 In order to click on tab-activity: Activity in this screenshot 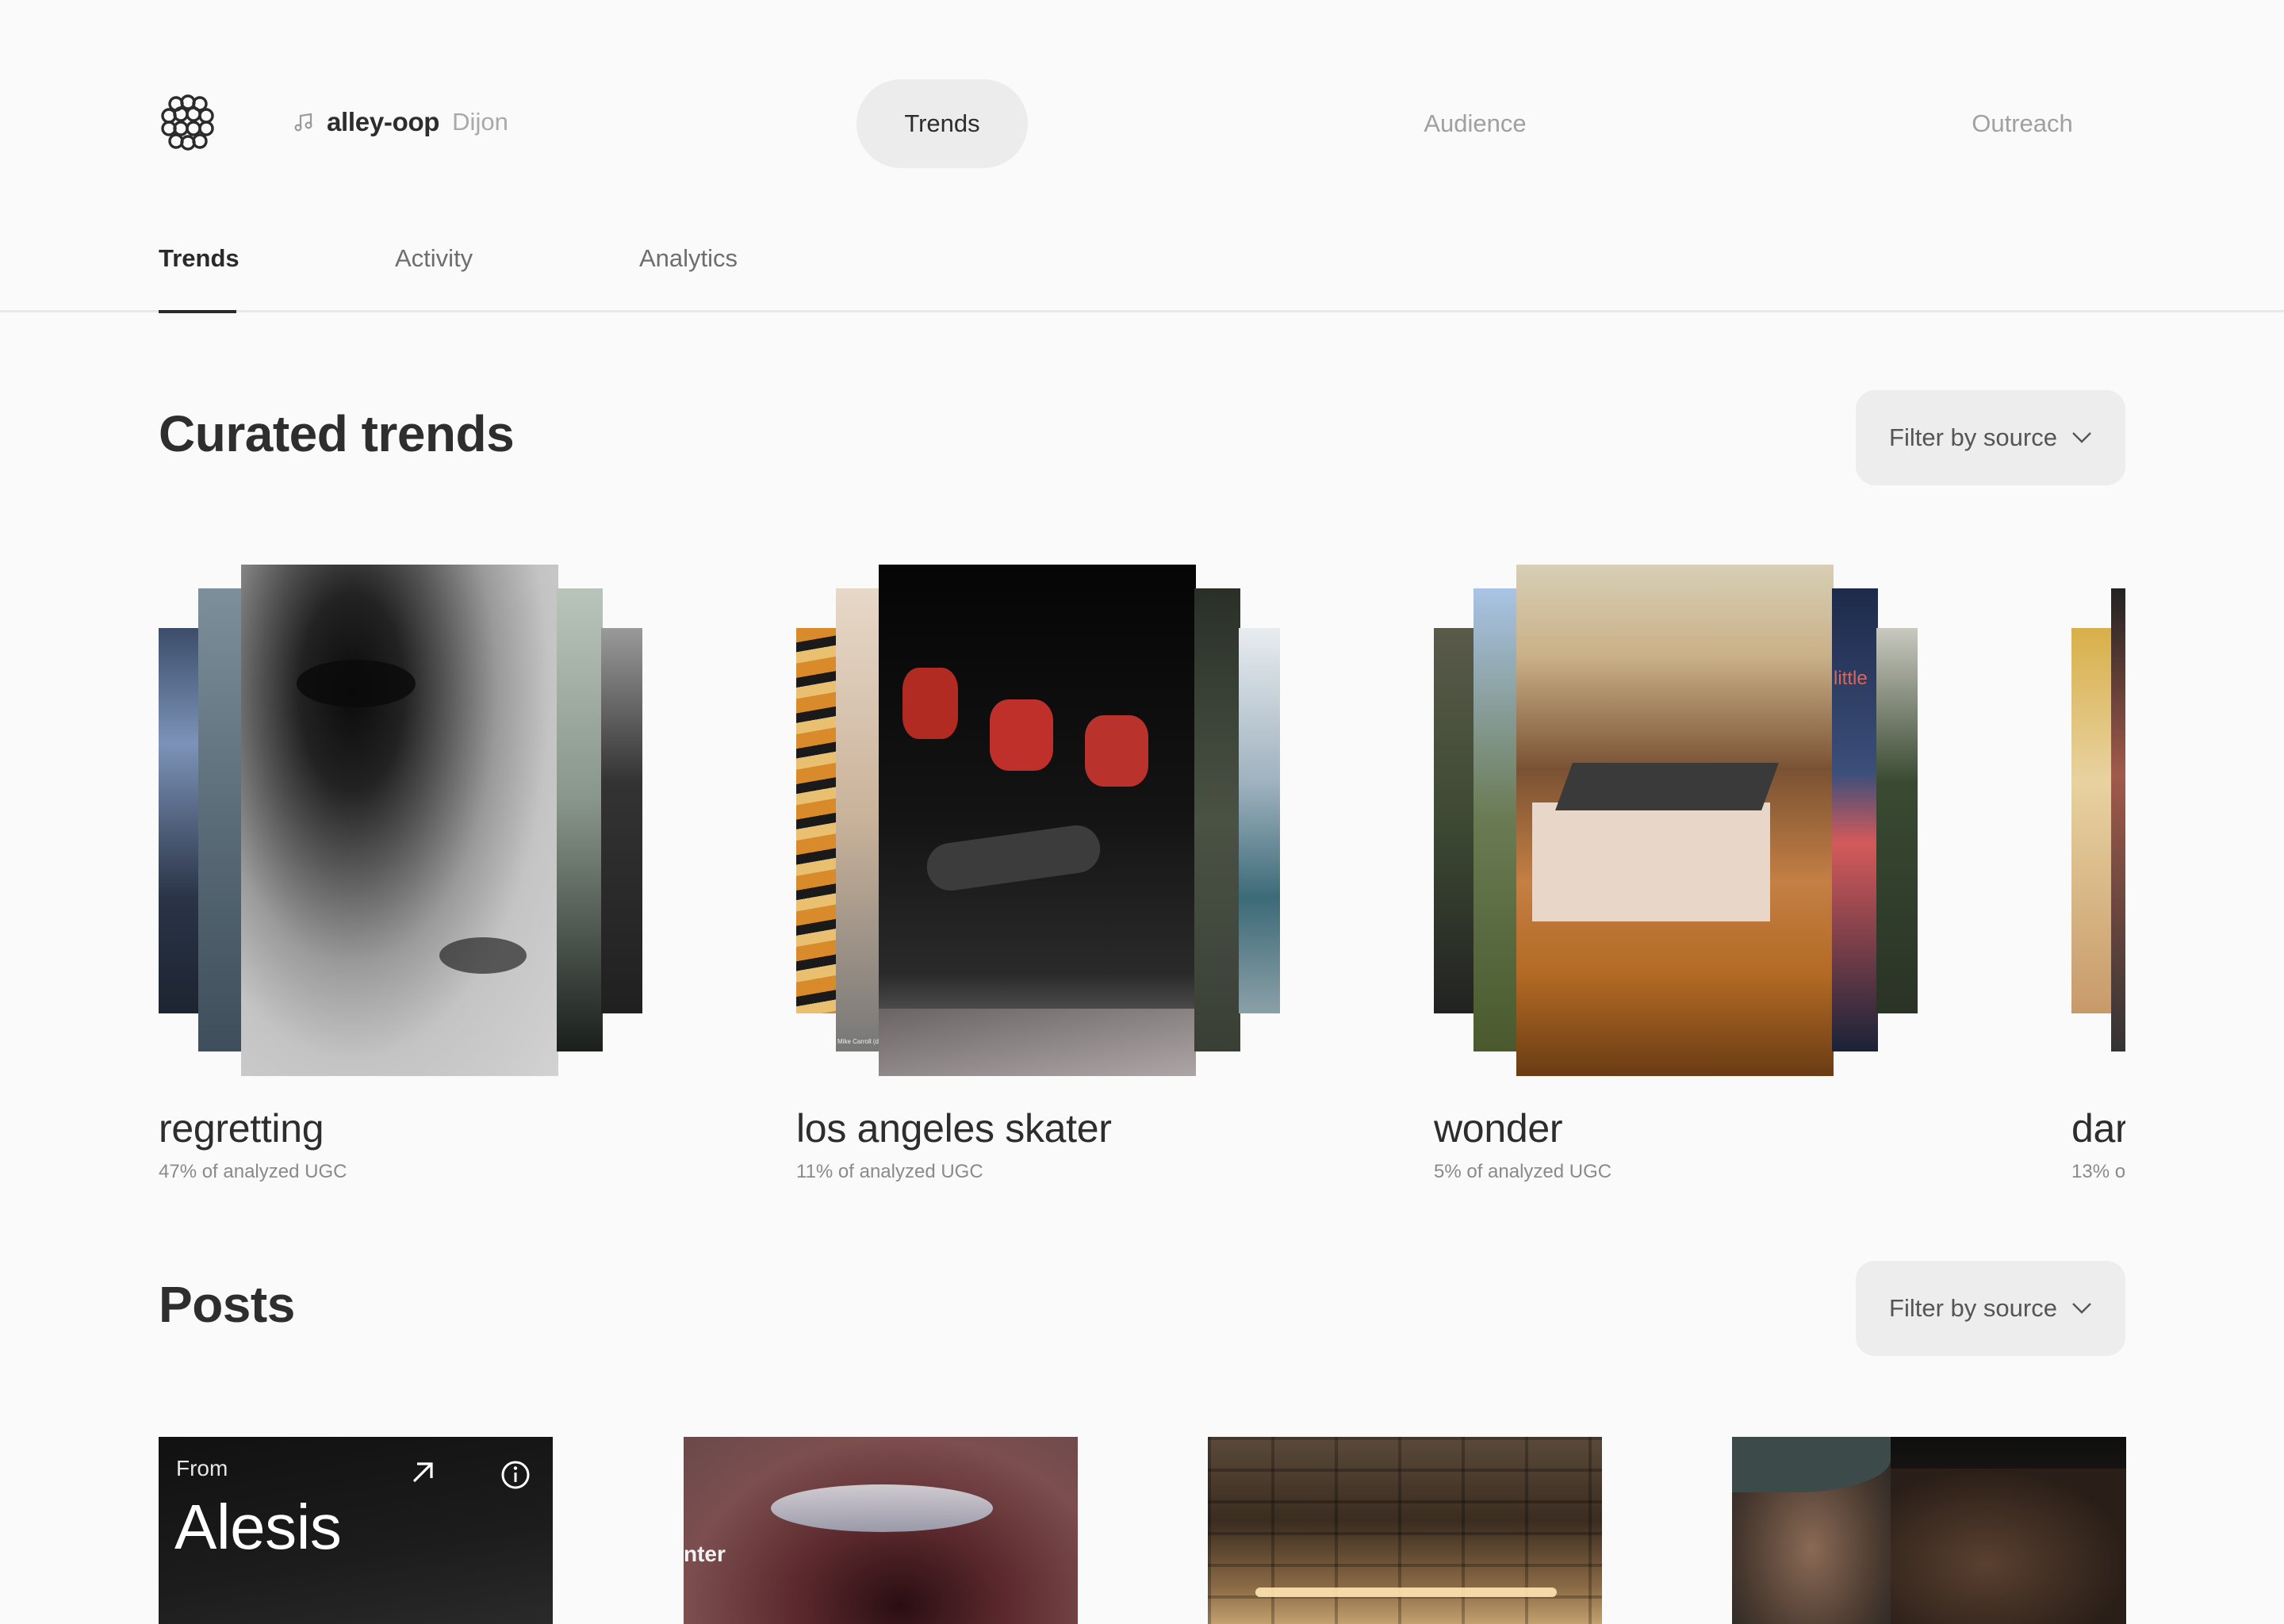, I will do `click(434, 258)`.